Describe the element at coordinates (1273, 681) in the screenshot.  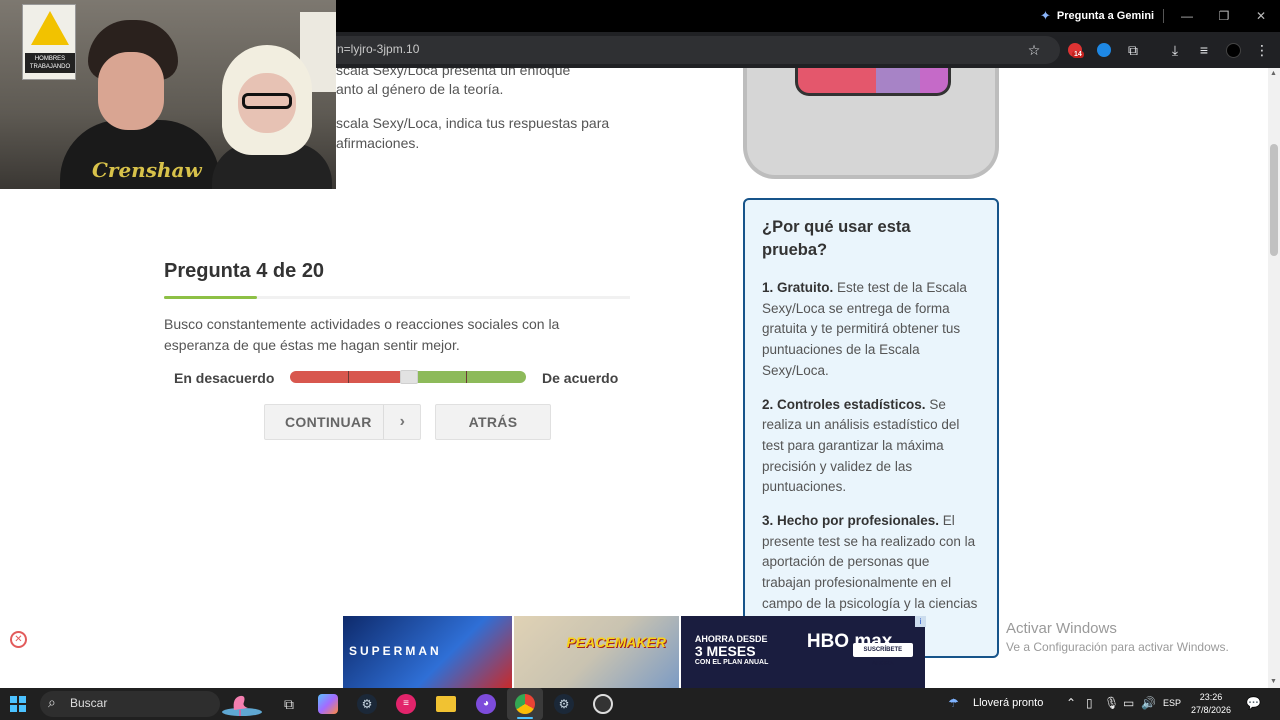
I see `scroll-down-icon: ▼` at that location.